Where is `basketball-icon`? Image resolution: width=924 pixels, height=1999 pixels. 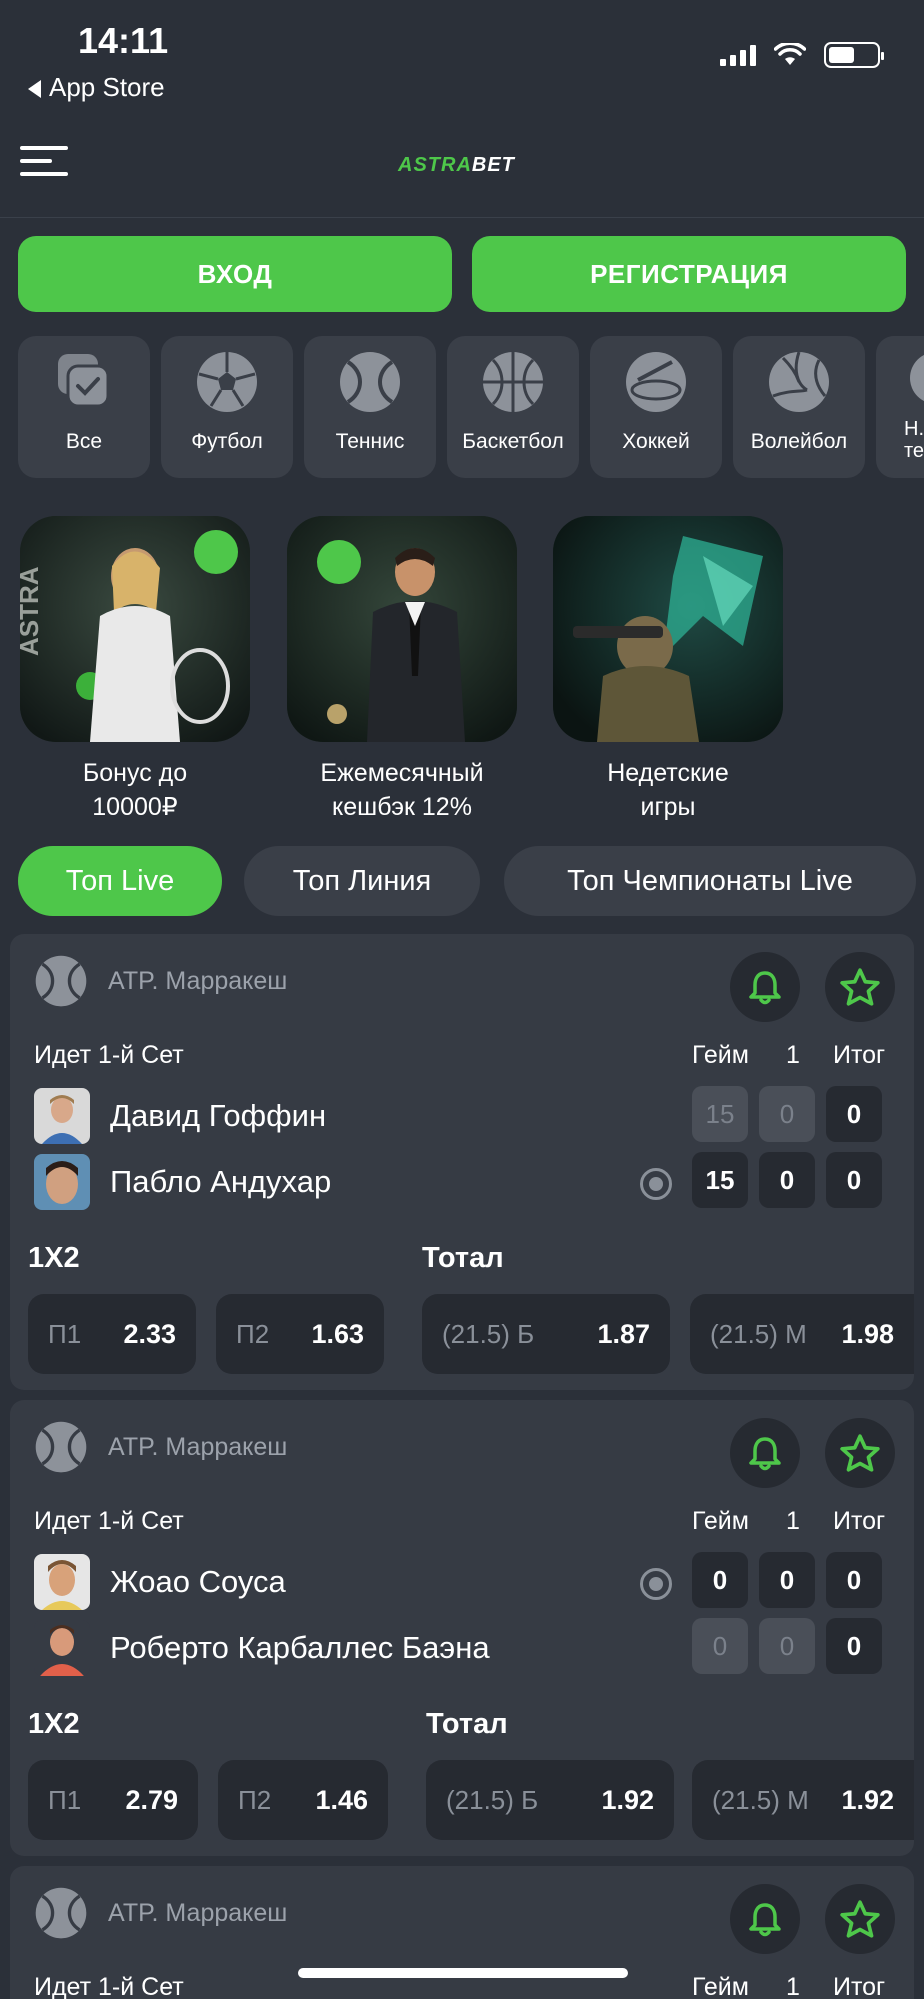
basketball-icon is located at coordinates (513, 382).